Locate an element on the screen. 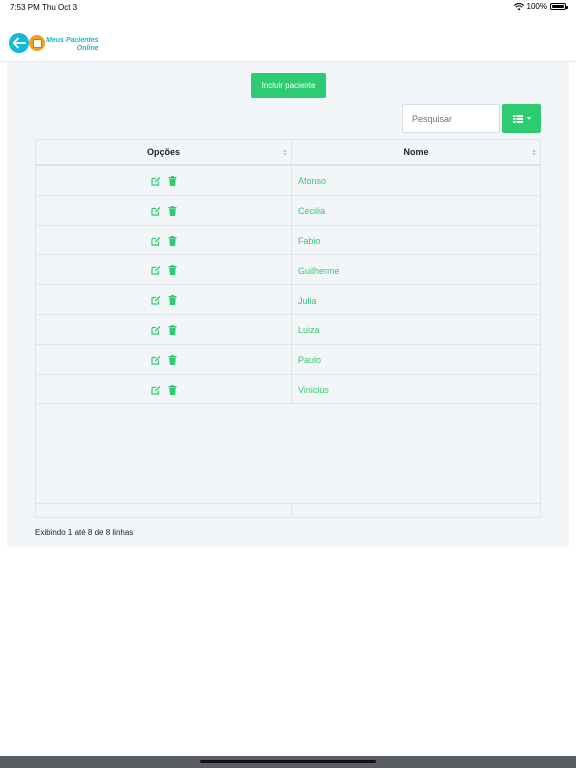 The height and width of the screenshot is (768, 576). table-row: Guilherme is located at coordinates (288, 270).